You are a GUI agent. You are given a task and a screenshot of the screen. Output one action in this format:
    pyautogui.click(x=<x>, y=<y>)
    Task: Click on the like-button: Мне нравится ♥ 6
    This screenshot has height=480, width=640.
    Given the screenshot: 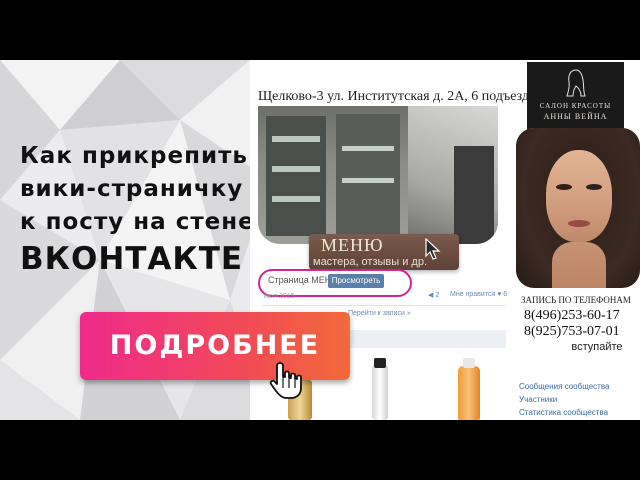 What is the action you would take?
    pyautogui.click(x=478, y=294)
    